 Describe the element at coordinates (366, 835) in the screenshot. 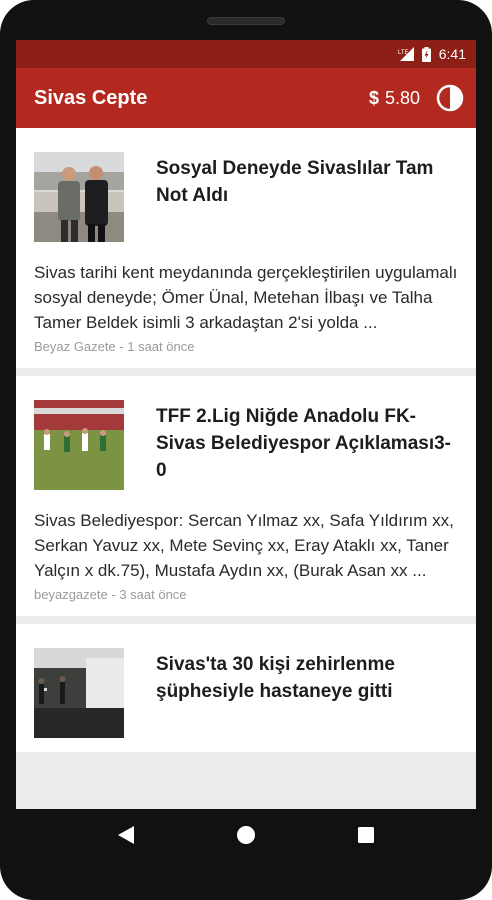

I see `recents-square-icon` at that location.